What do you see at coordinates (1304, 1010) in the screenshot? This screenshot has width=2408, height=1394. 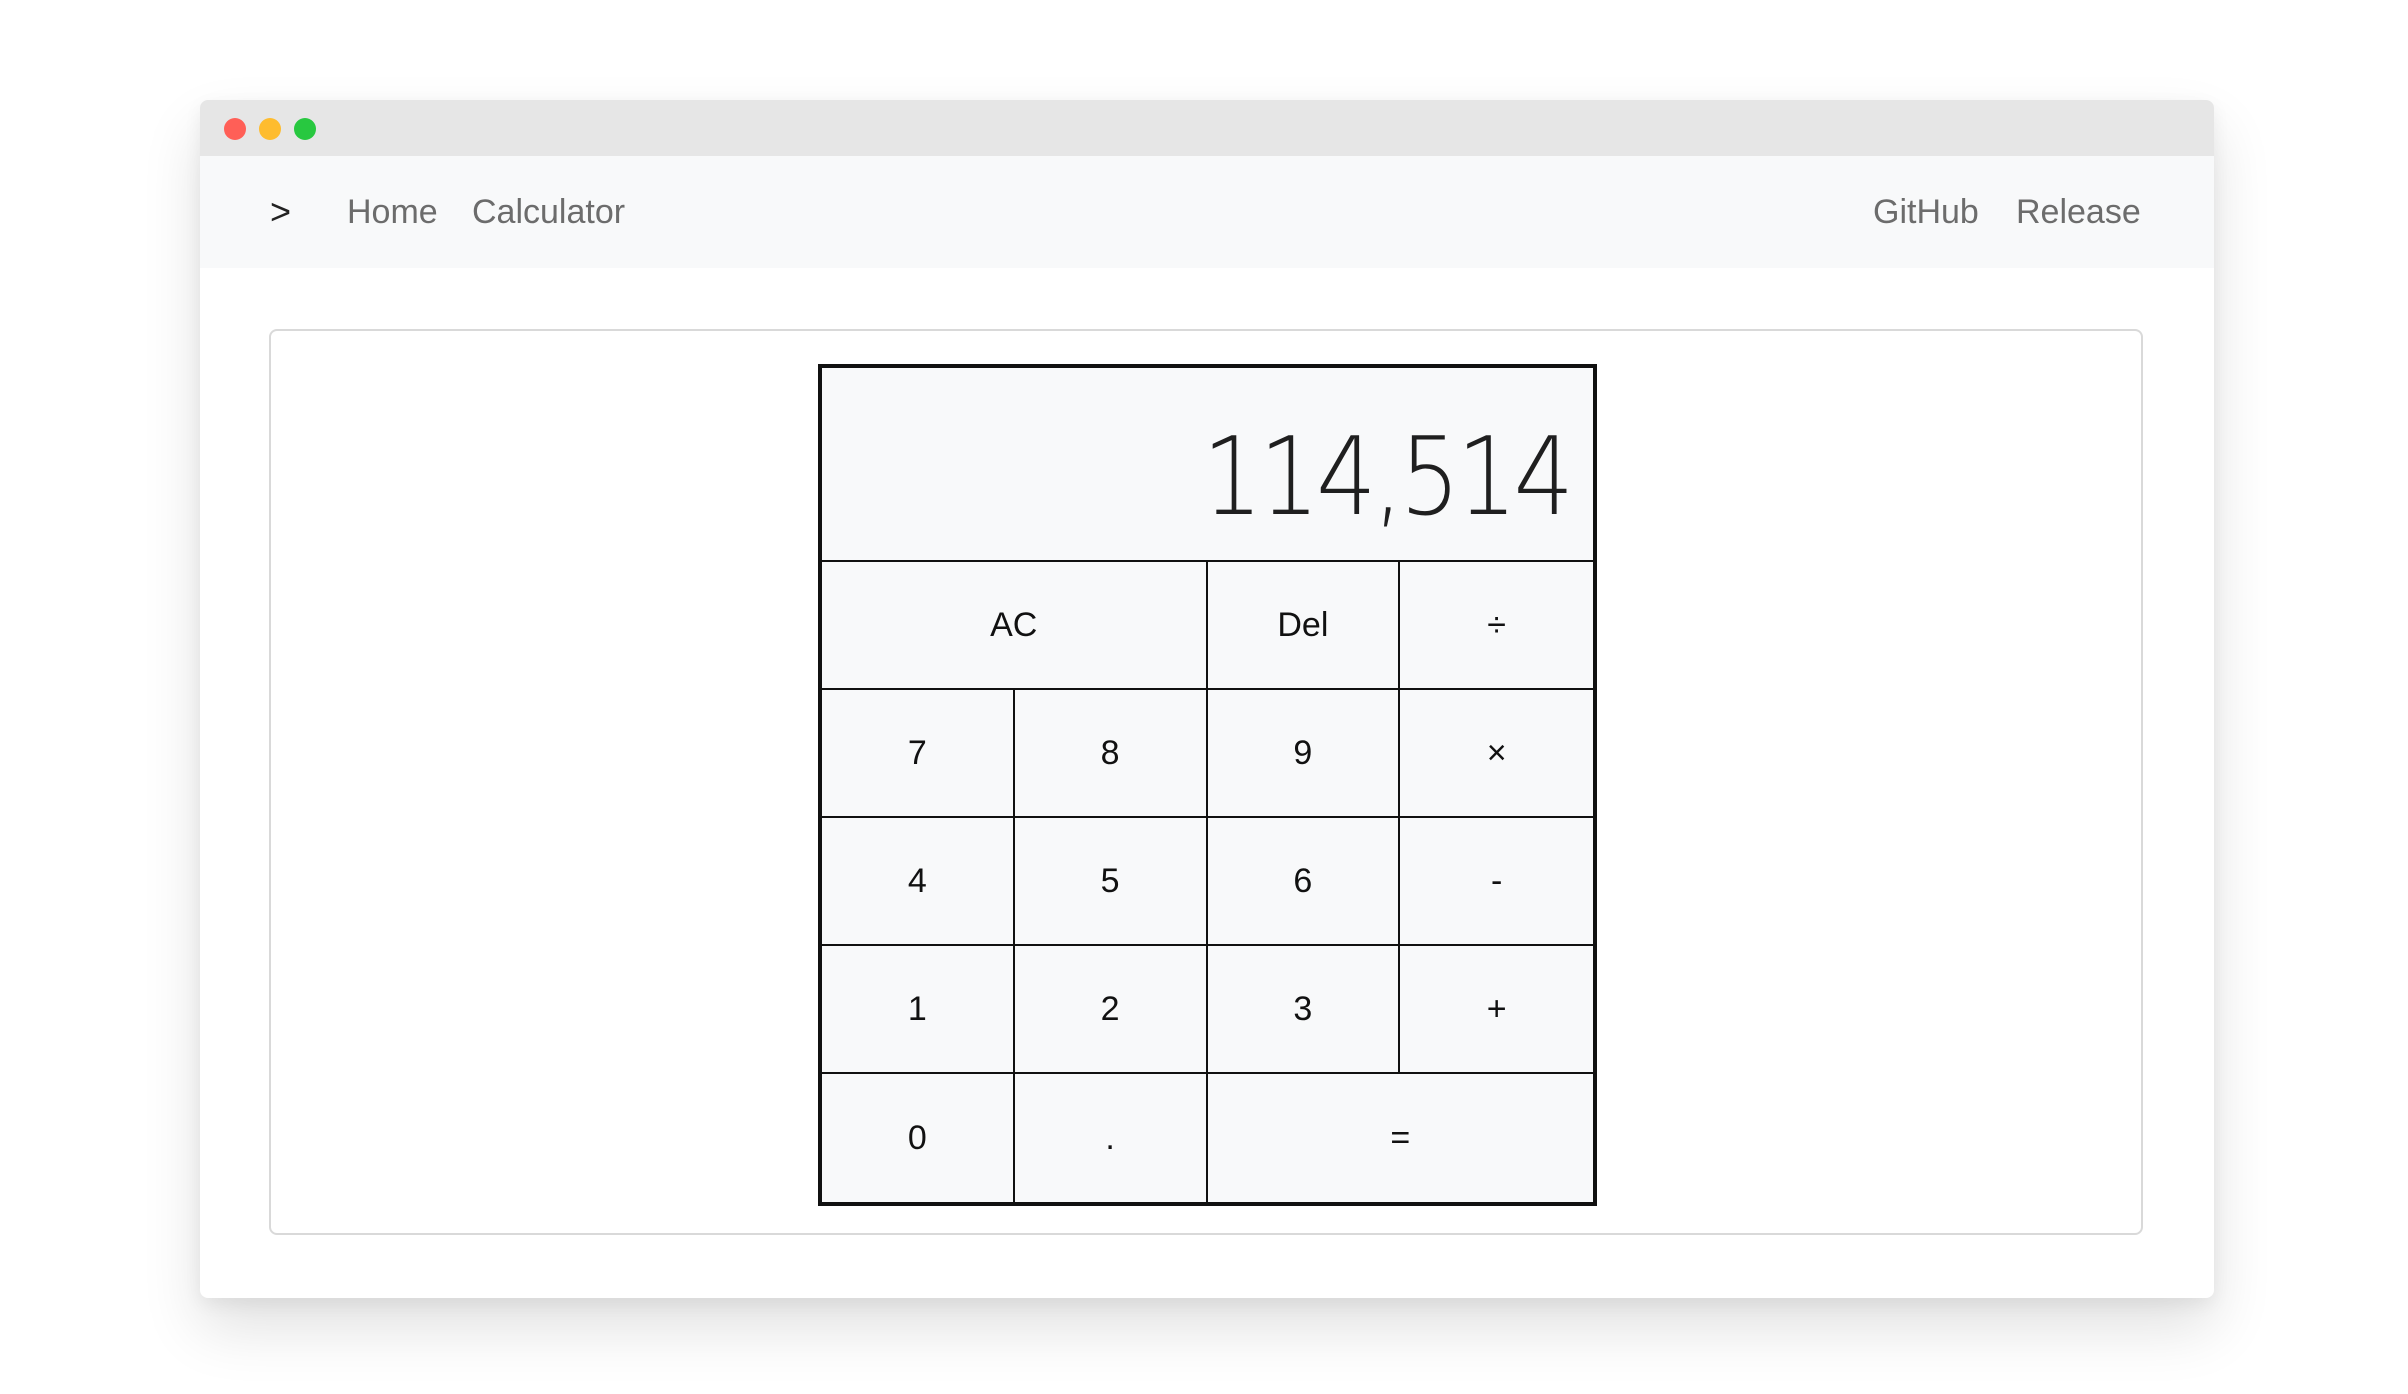 I see `digit-3-button: 3` at bounding box center [1304, 1010].